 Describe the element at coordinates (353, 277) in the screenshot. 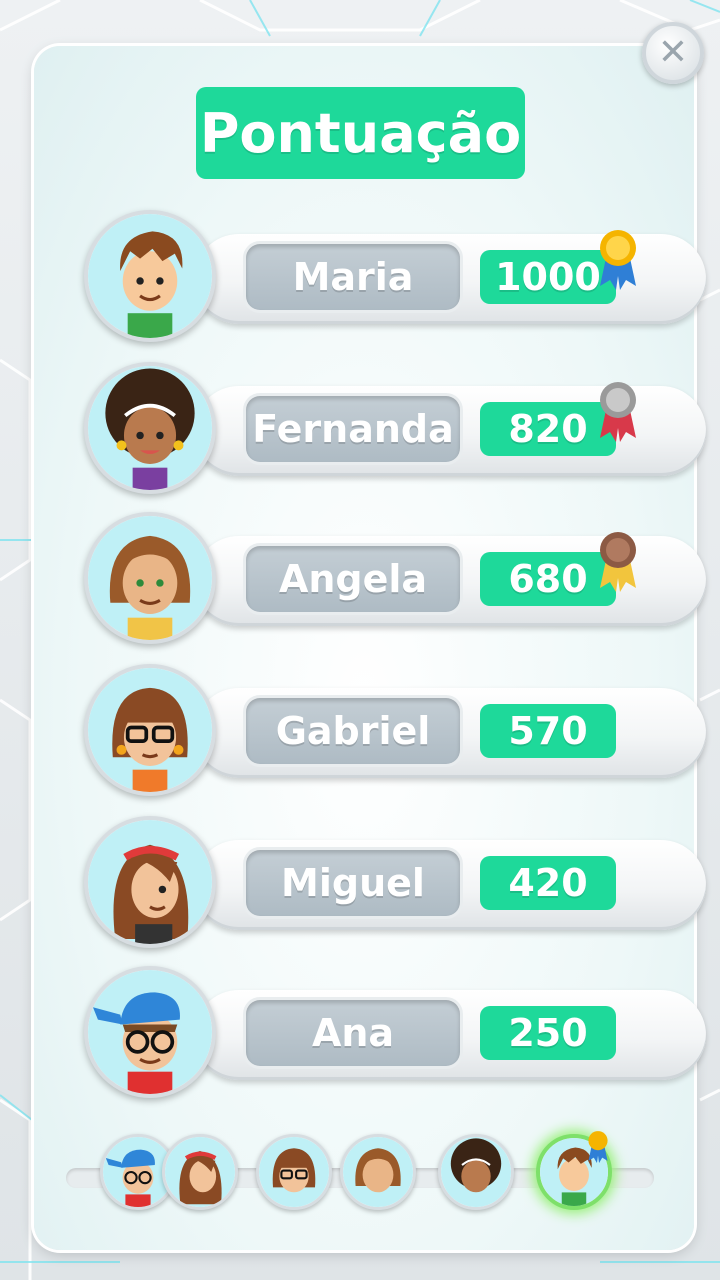

I see `player-name: Maria` at that location.